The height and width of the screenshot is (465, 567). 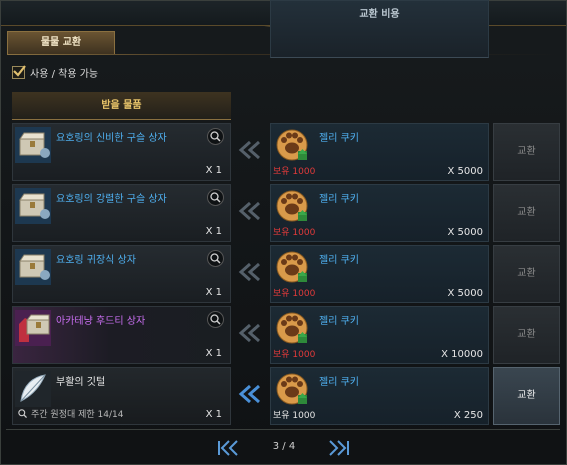 What do you see at coordinates (61, 43) in the screenshot?
I see `tab-barter: 물물 교환` at bounding box center [61, 43].